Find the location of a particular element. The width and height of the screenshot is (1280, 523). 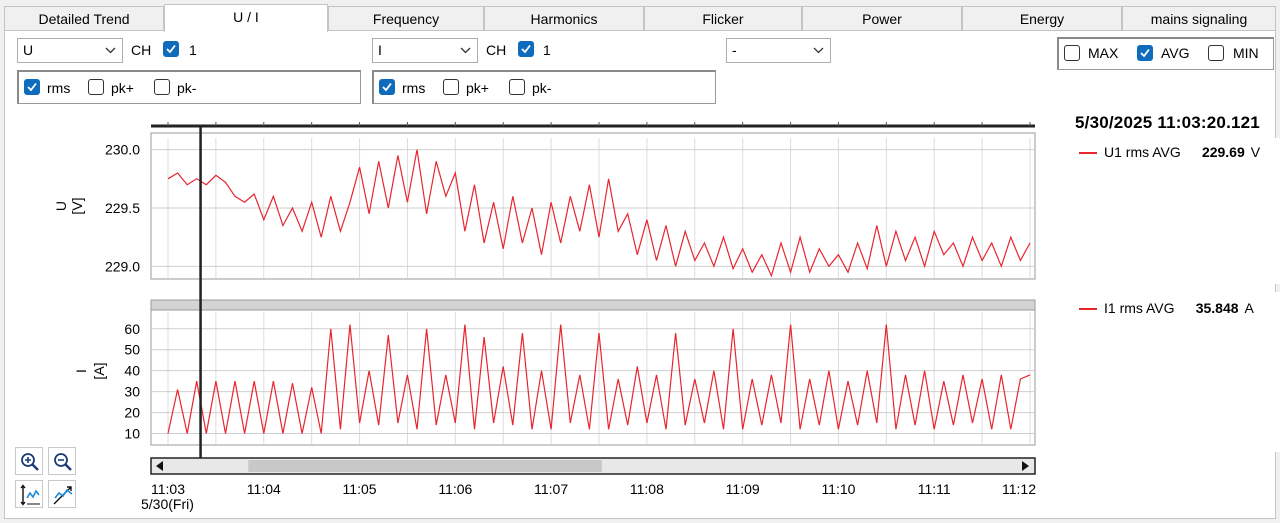

time-ruler is located at coordinates (593, 125).